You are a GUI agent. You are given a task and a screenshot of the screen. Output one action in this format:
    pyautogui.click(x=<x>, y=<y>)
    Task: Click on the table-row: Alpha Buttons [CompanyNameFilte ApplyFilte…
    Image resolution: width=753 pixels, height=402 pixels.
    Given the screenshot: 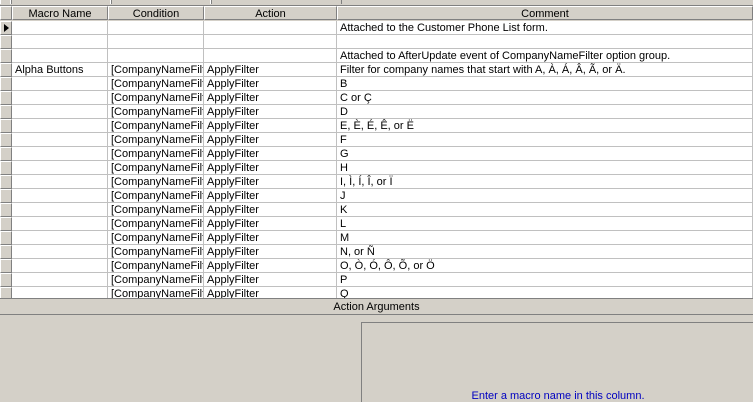 What is the action you would take?
    pyautogui.click(x=376, y=70)
    